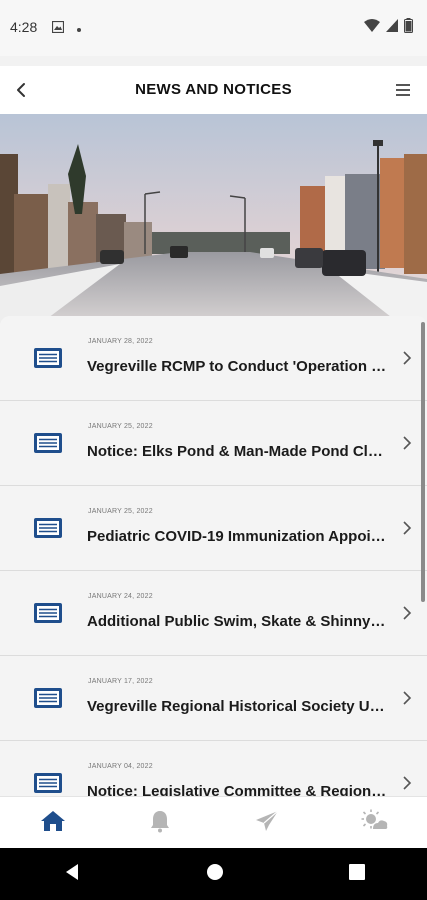 The height and width of the screenshot is (900, 427). I want to click on nav-back-icon, so click(72, 874).